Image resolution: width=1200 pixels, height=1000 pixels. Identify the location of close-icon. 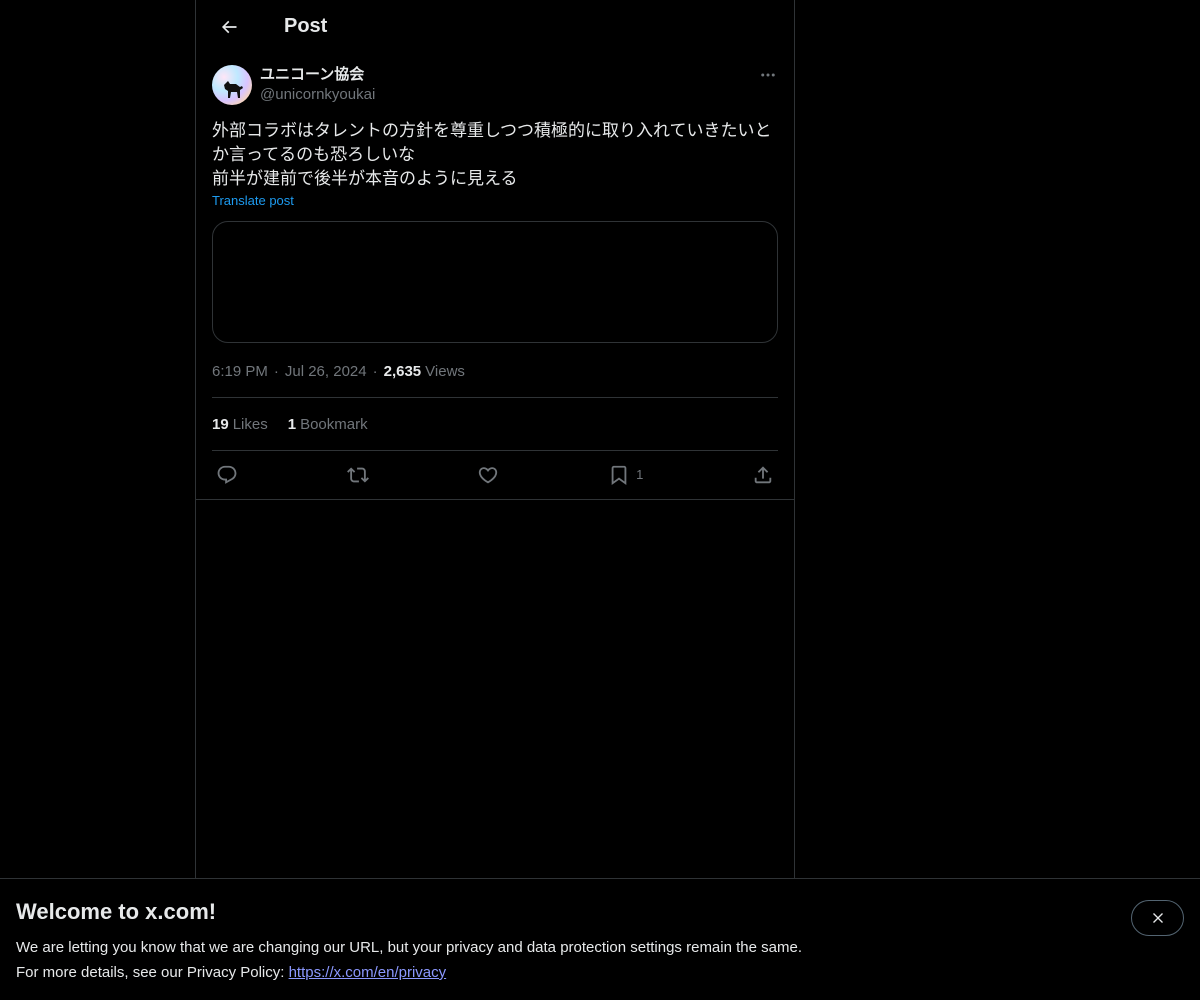
(1157, 918).